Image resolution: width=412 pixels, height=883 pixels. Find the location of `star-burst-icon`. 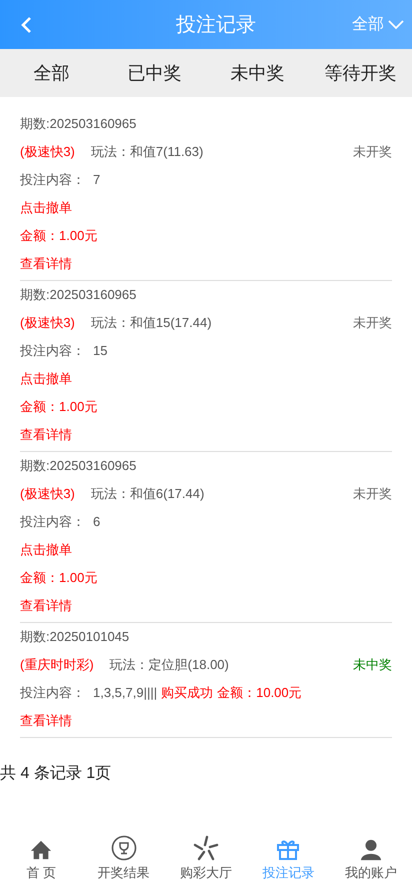

star-burst-icon is located at coordinates (205, 847).